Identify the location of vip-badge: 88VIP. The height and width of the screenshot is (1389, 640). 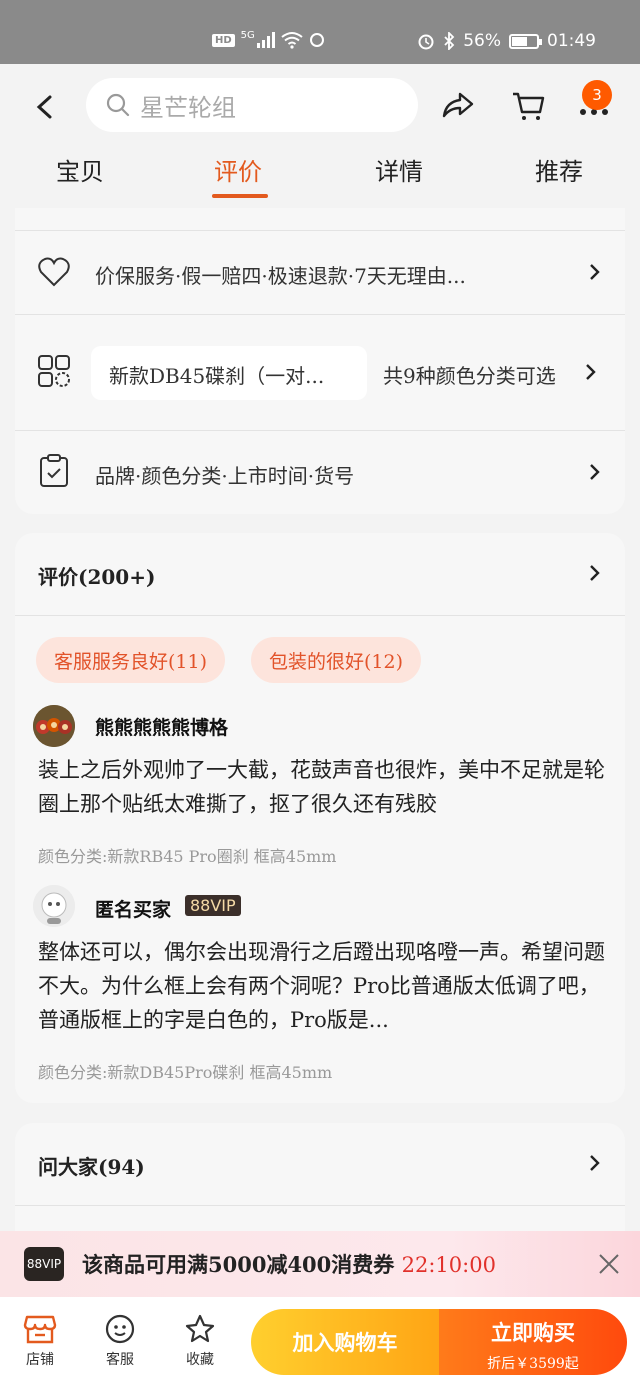
(213, 905).